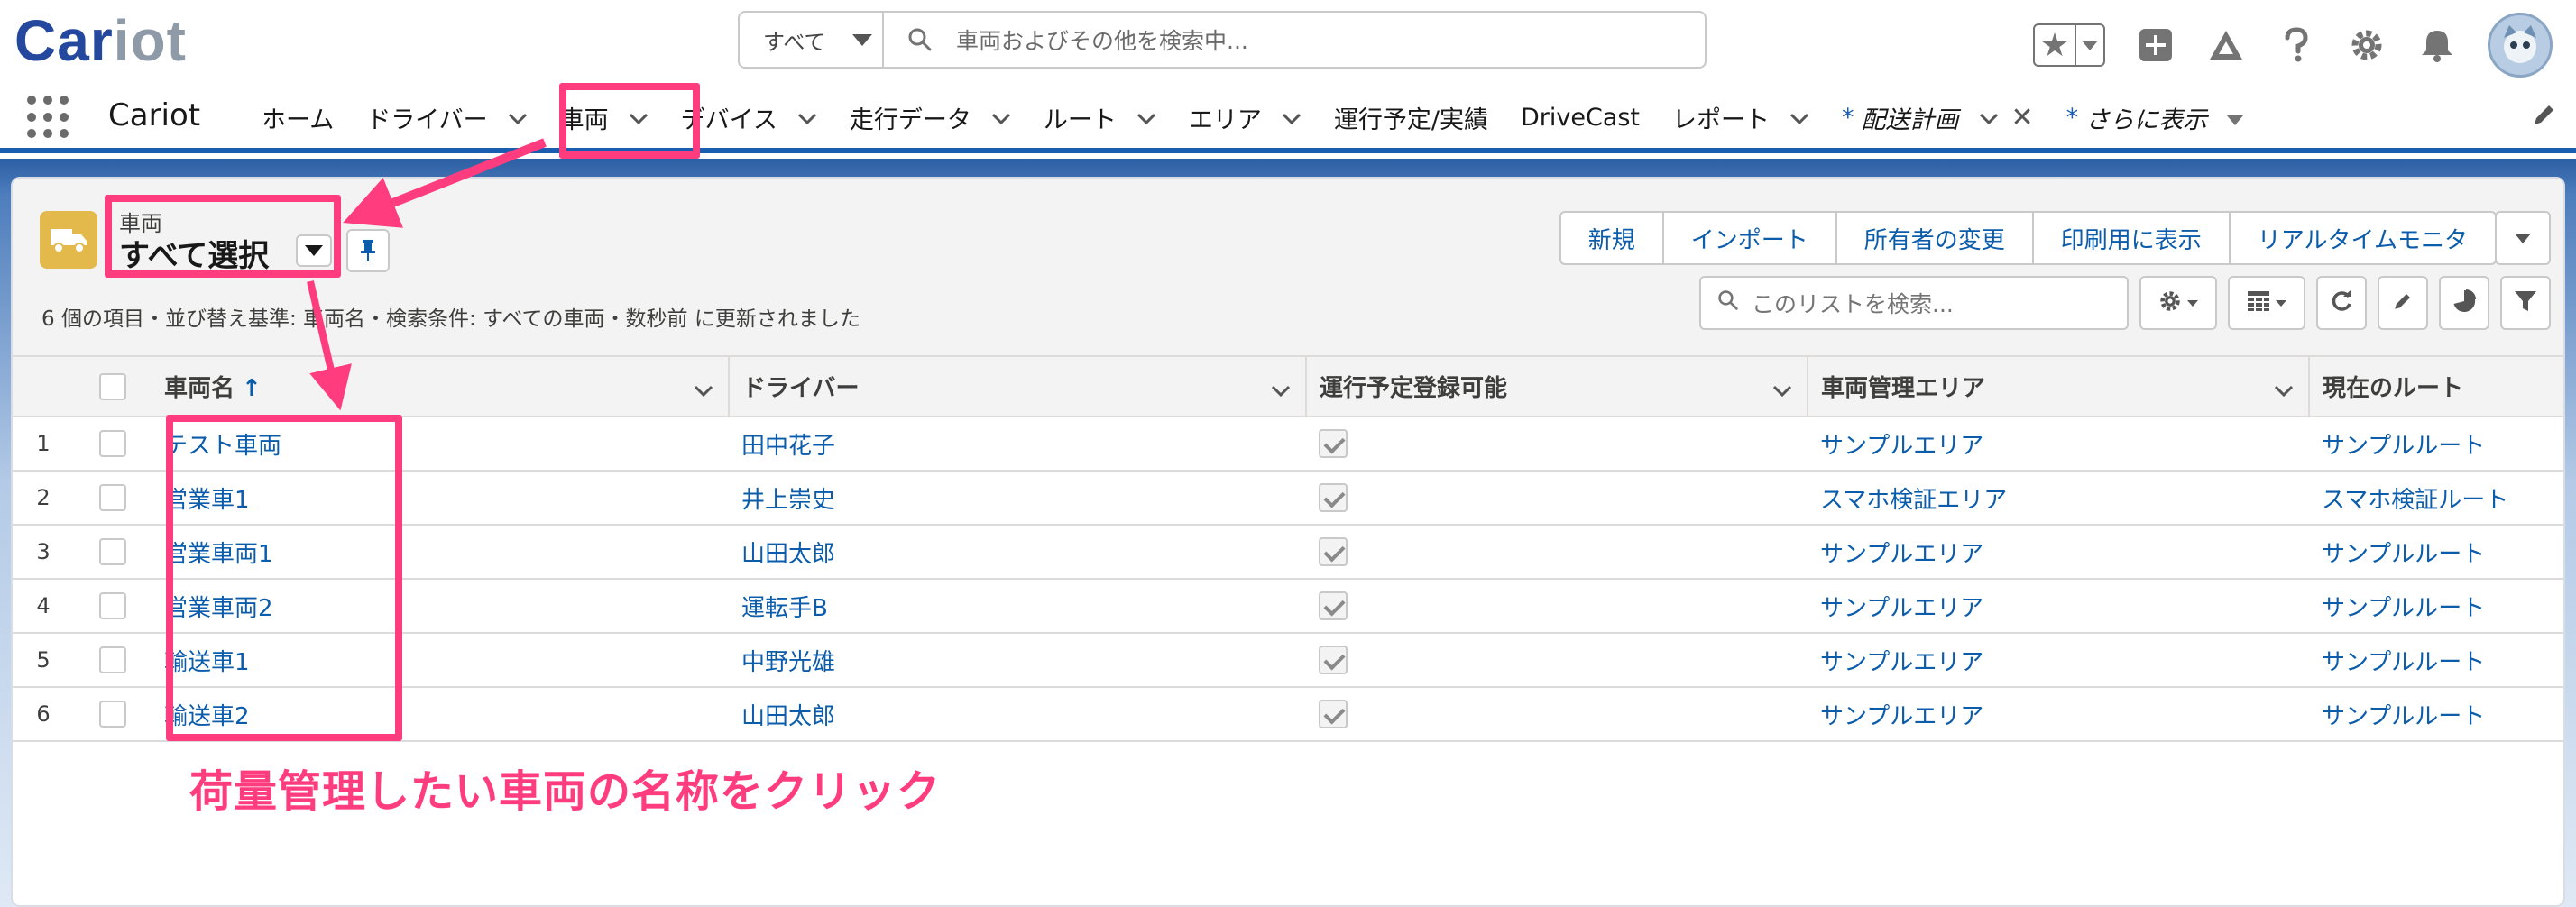 The image size is (2576, 907). I want to click on display-as-table-button, so click(2266, 303).